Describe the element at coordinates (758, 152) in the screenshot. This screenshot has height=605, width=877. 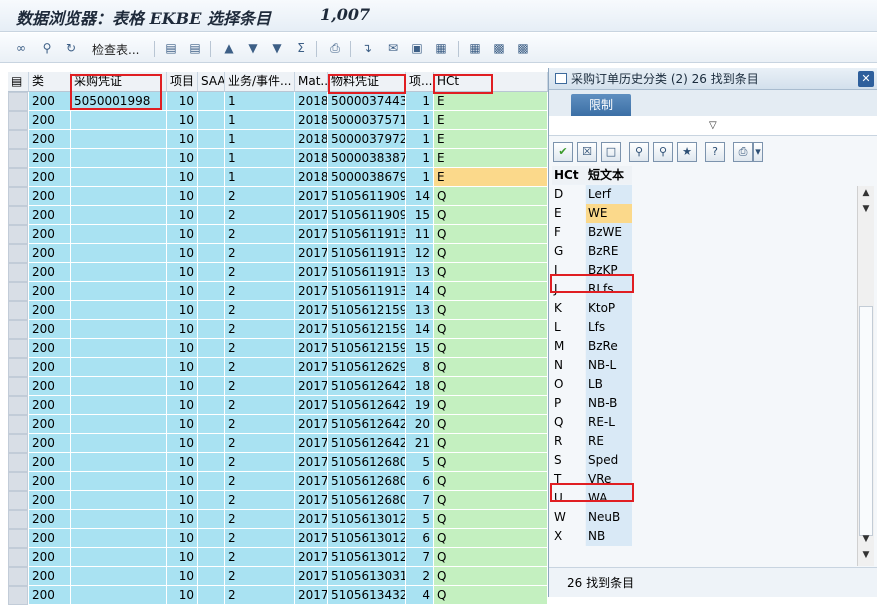
I see `dropdown-icon: ▾` at that location.